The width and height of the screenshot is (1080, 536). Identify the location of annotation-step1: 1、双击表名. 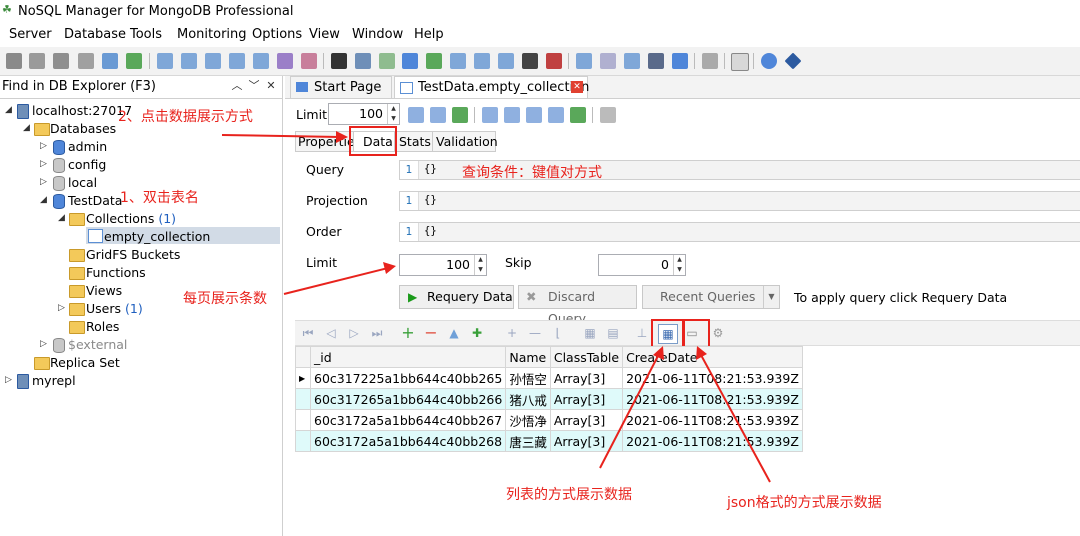
(159, 198).